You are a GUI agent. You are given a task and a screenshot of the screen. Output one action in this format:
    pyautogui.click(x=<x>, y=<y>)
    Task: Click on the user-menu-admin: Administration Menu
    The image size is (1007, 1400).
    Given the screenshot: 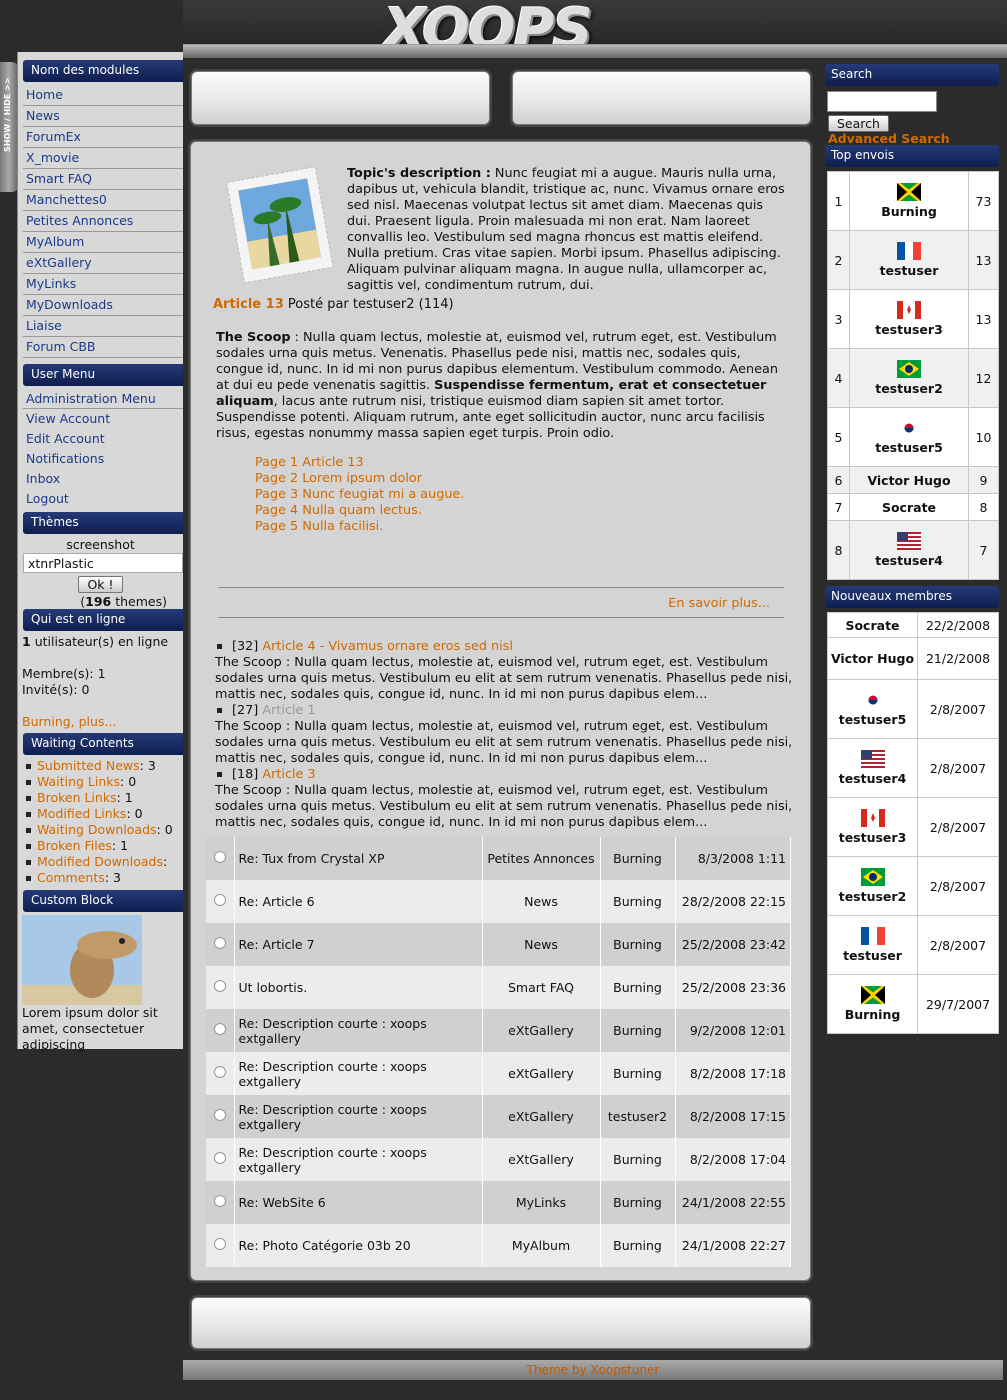 What is the action you would take?
    pyautogui.click(x=103, y=399)
    